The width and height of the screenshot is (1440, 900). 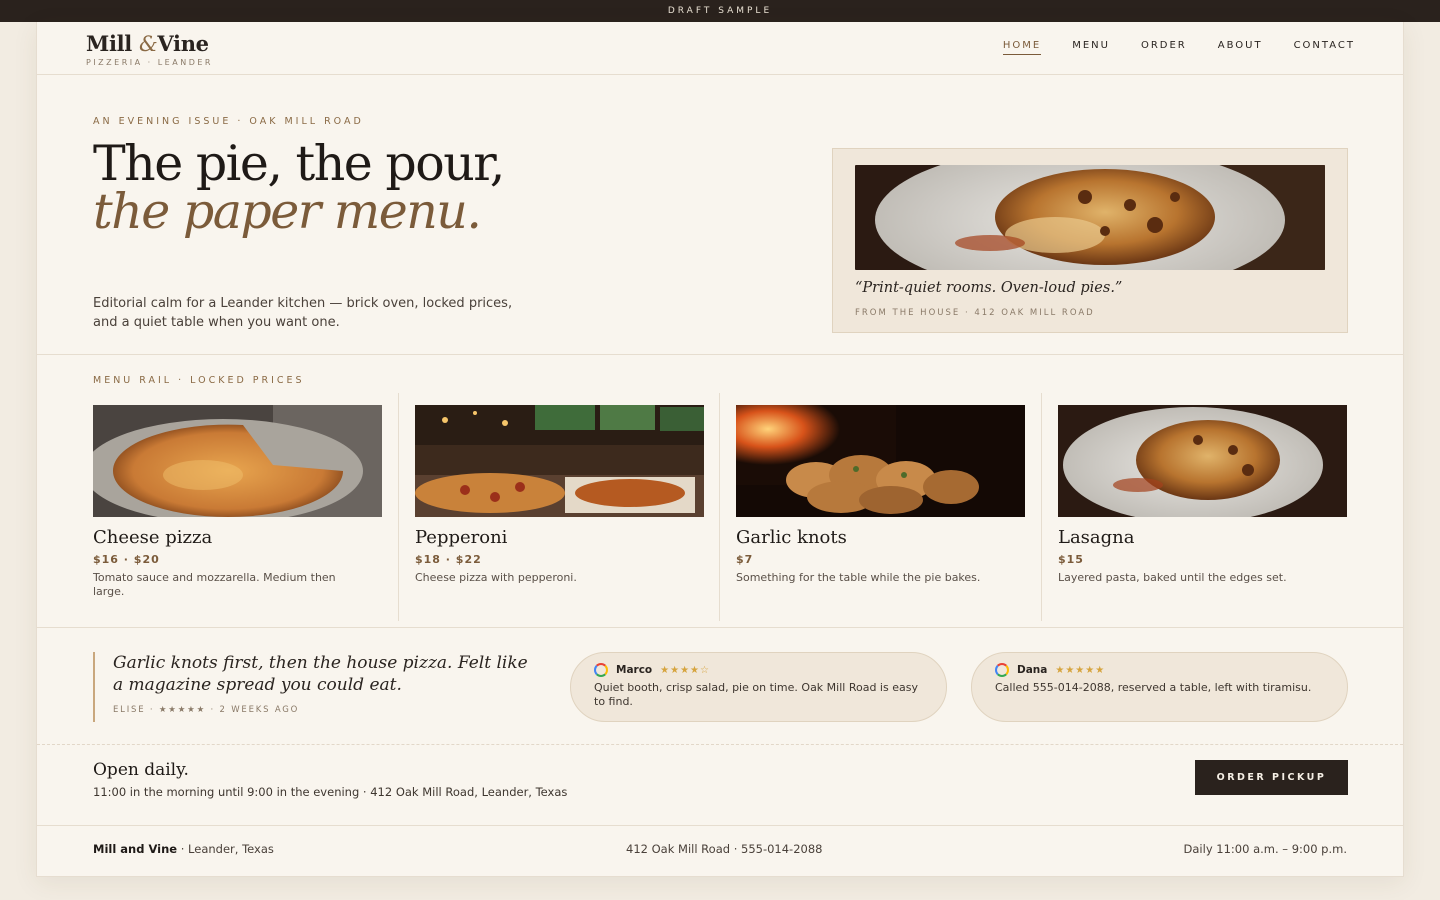 What do you see at coordinates (1164, 47) in the screenshot?
I see `nav-order: ORDER` at bounding box center [1164, 47].